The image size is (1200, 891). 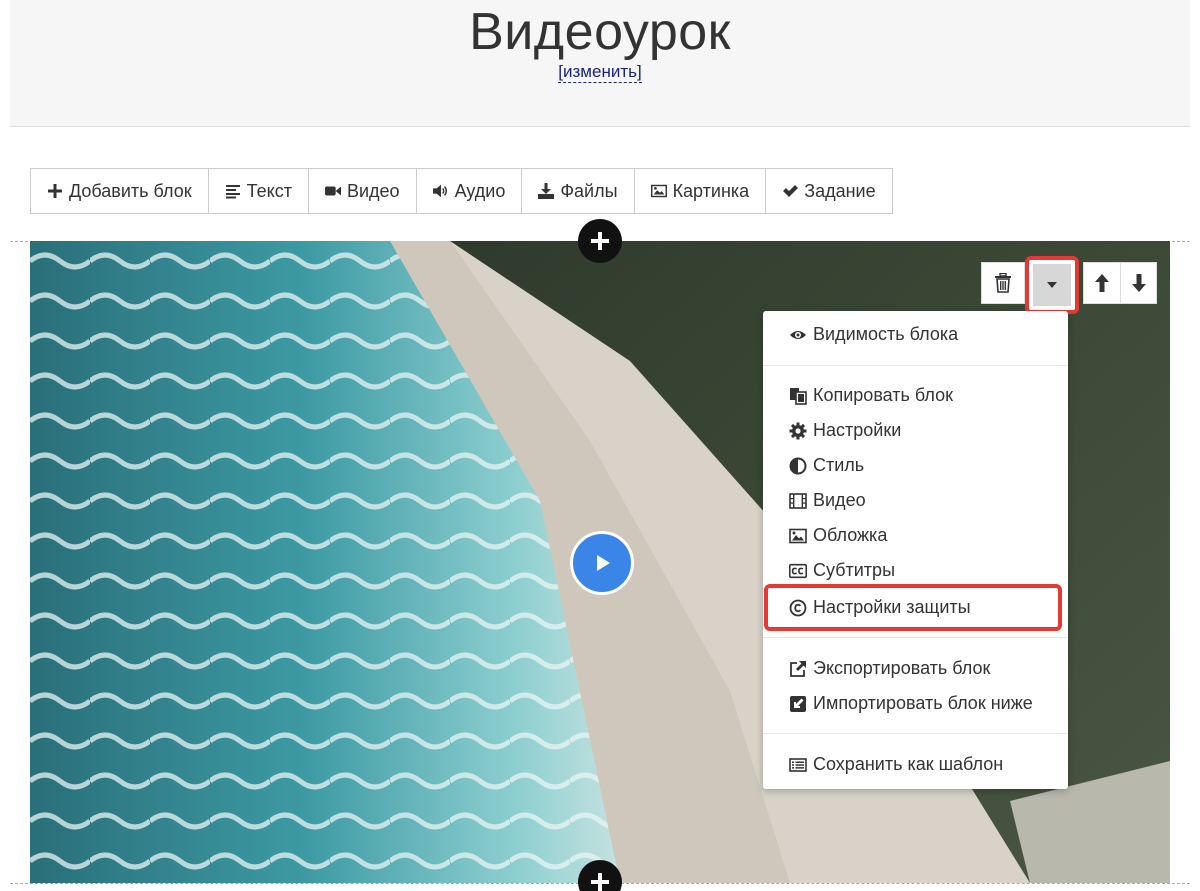 I want to click on menu-item-protection-settings: Настройки защиты, so click(x=880, y=607).